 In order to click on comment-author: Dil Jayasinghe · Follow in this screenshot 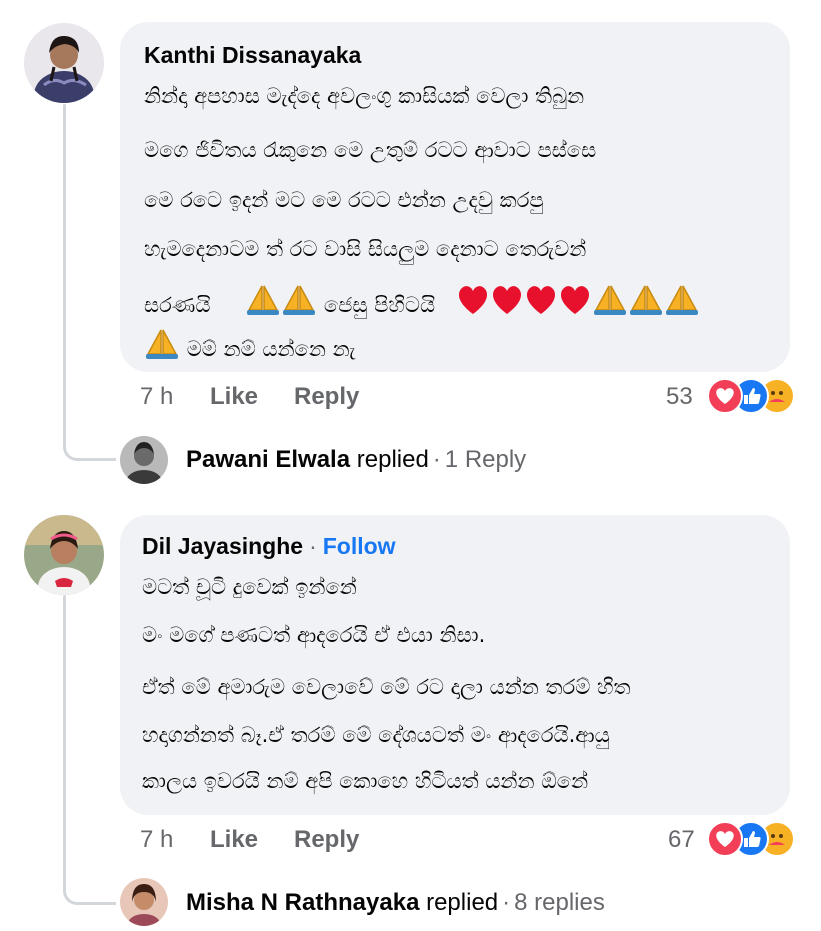, I will do `click(269, 546)`.